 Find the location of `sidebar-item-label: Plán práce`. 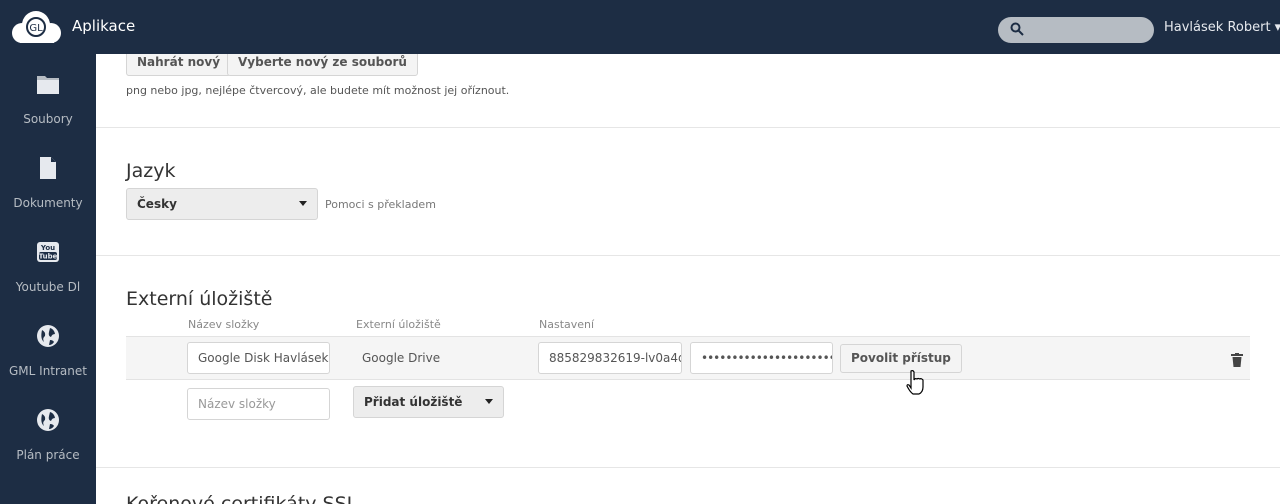

sidebar-item-label: Plán práce is located at coordinates (48, 455).